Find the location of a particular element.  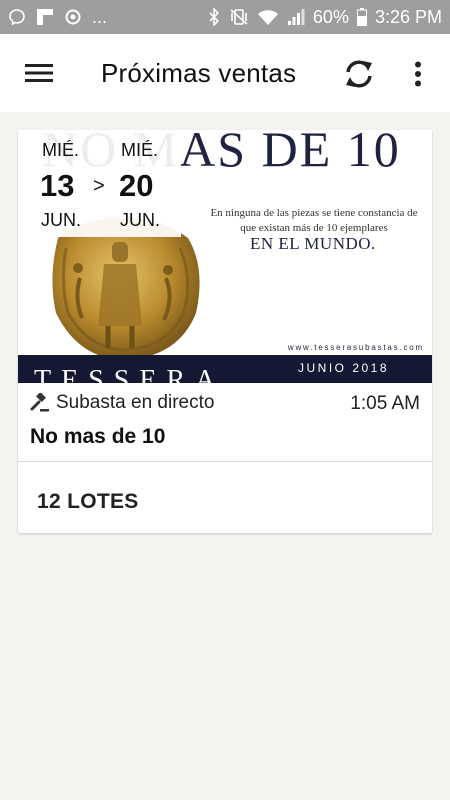

auction-type: Subasta en directo is located at coordinates (122, 403).